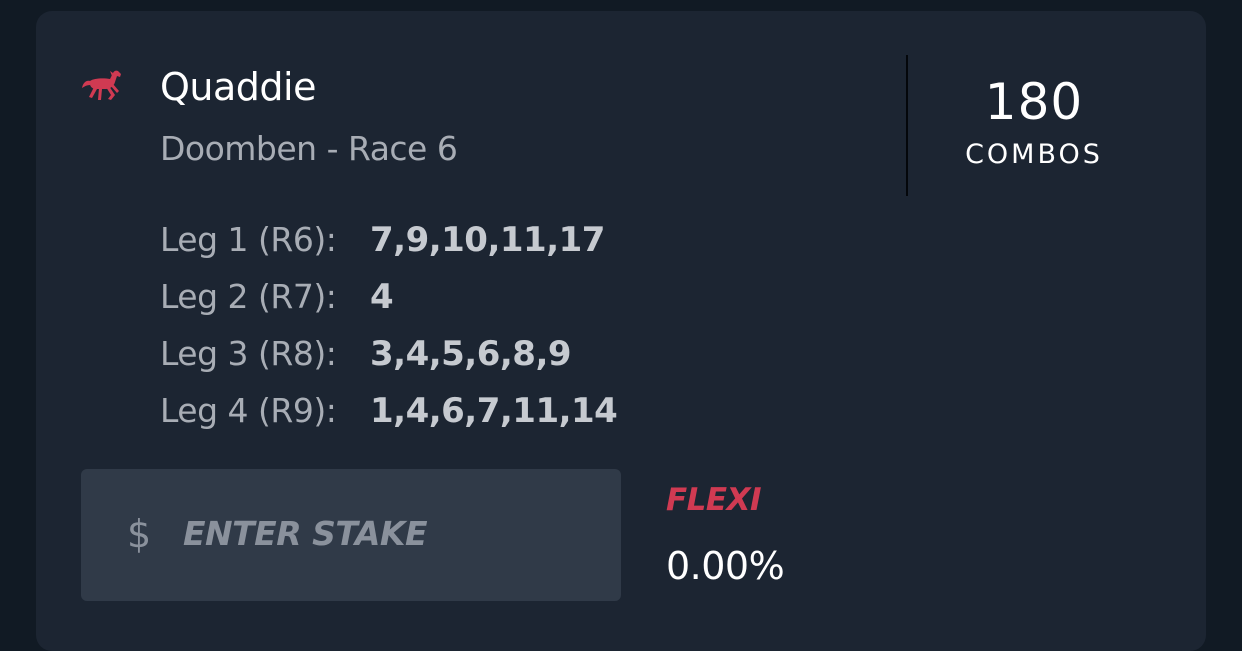 The height and width of the screenshot is (651, 1242). What do you see at coordinates (248, 239) in the screenshot?
I see `leg-label: Leg 1 (R6):` at bounding box center [248, 239].